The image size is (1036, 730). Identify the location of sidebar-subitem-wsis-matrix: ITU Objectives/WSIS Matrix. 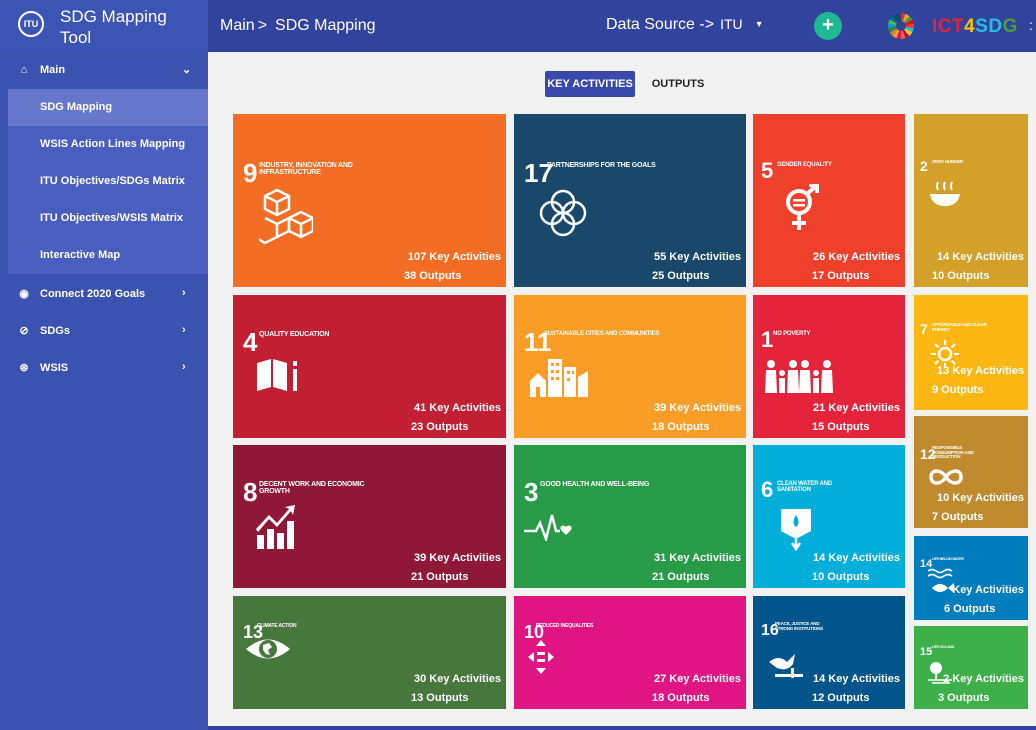
(108, 218).